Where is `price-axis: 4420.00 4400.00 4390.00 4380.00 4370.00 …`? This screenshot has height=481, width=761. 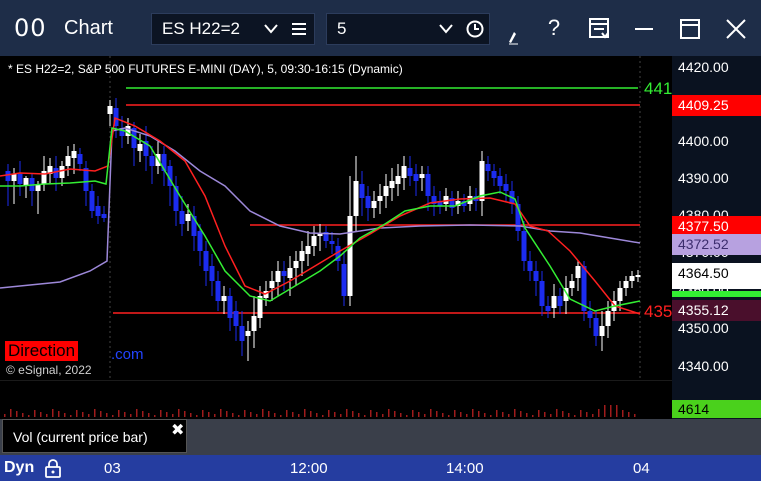 price-axis: 4420.00 4400.00 4390.00 4380.00 4370.00 … is located at coordinates (716, 218).